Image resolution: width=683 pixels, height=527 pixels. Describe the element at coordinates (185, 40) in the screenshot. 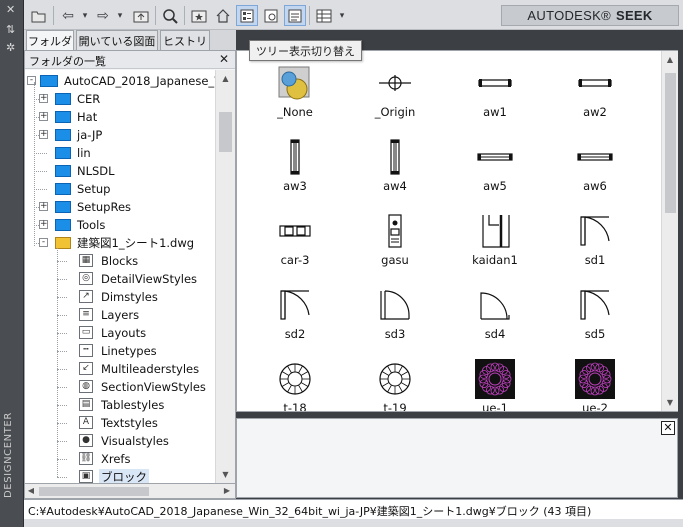

I see `tab-history: ヒストリ` at that location.